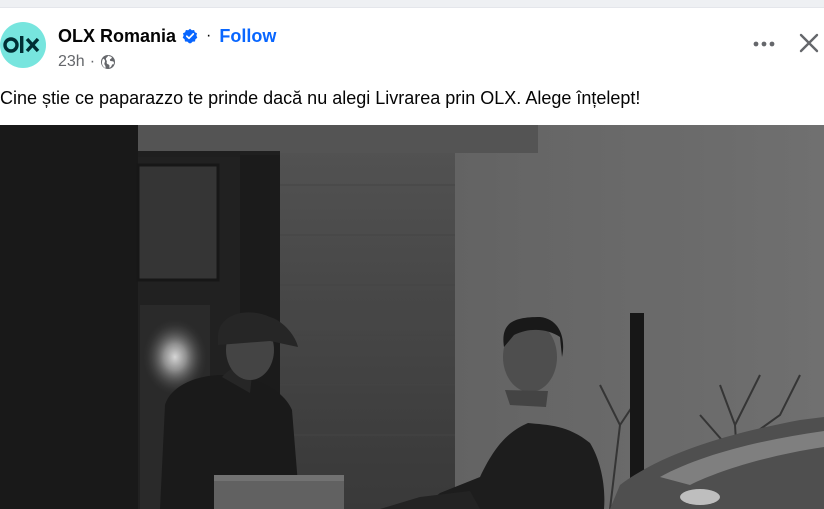  What do you see at coordinates (190, 36) in the screenshot?
I see `verified-badge-icon` at bounding box center [190, 36].